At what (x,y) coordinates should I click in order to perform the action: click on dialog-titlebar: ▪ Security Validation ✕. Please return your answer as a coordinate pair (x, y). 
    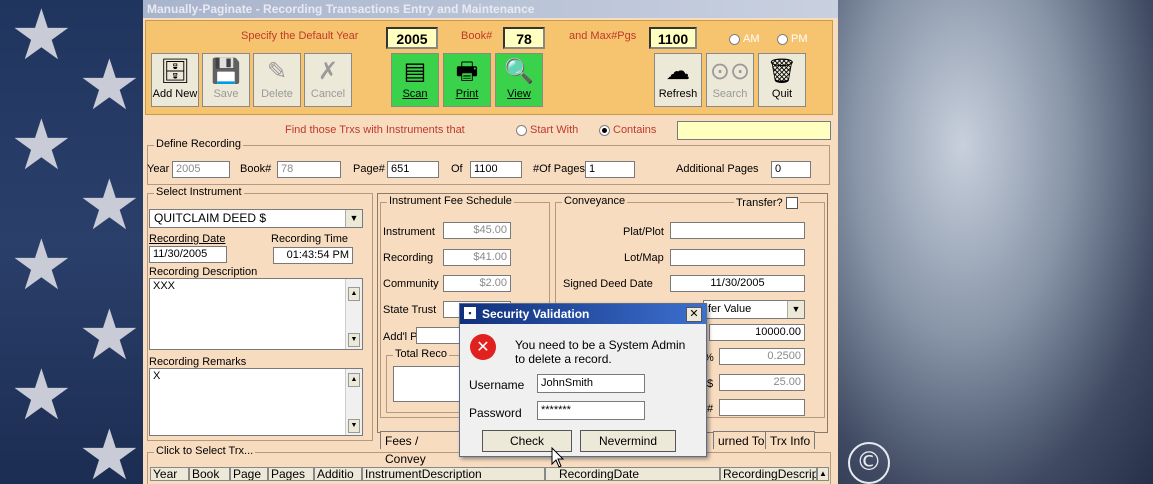
    Looking at the image, I should click on (583, 314).